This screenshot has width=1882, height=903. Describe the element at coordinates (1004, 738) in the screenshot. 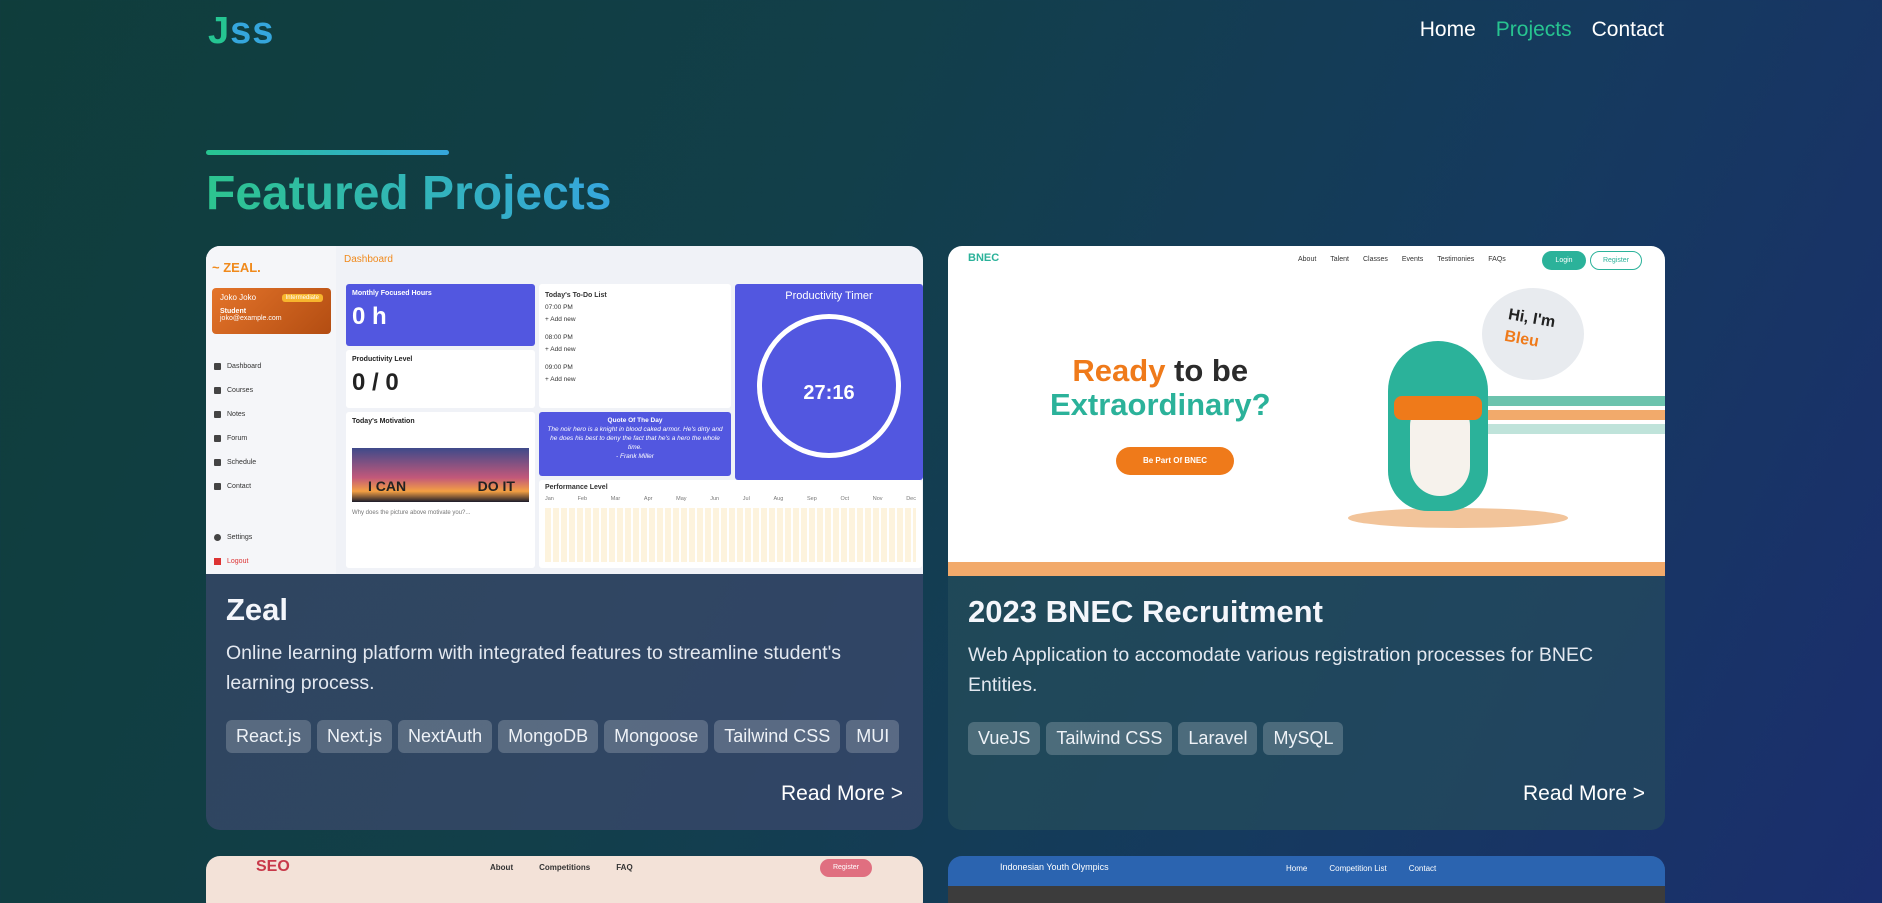

I see `tech-tag: VueJS` at that location.